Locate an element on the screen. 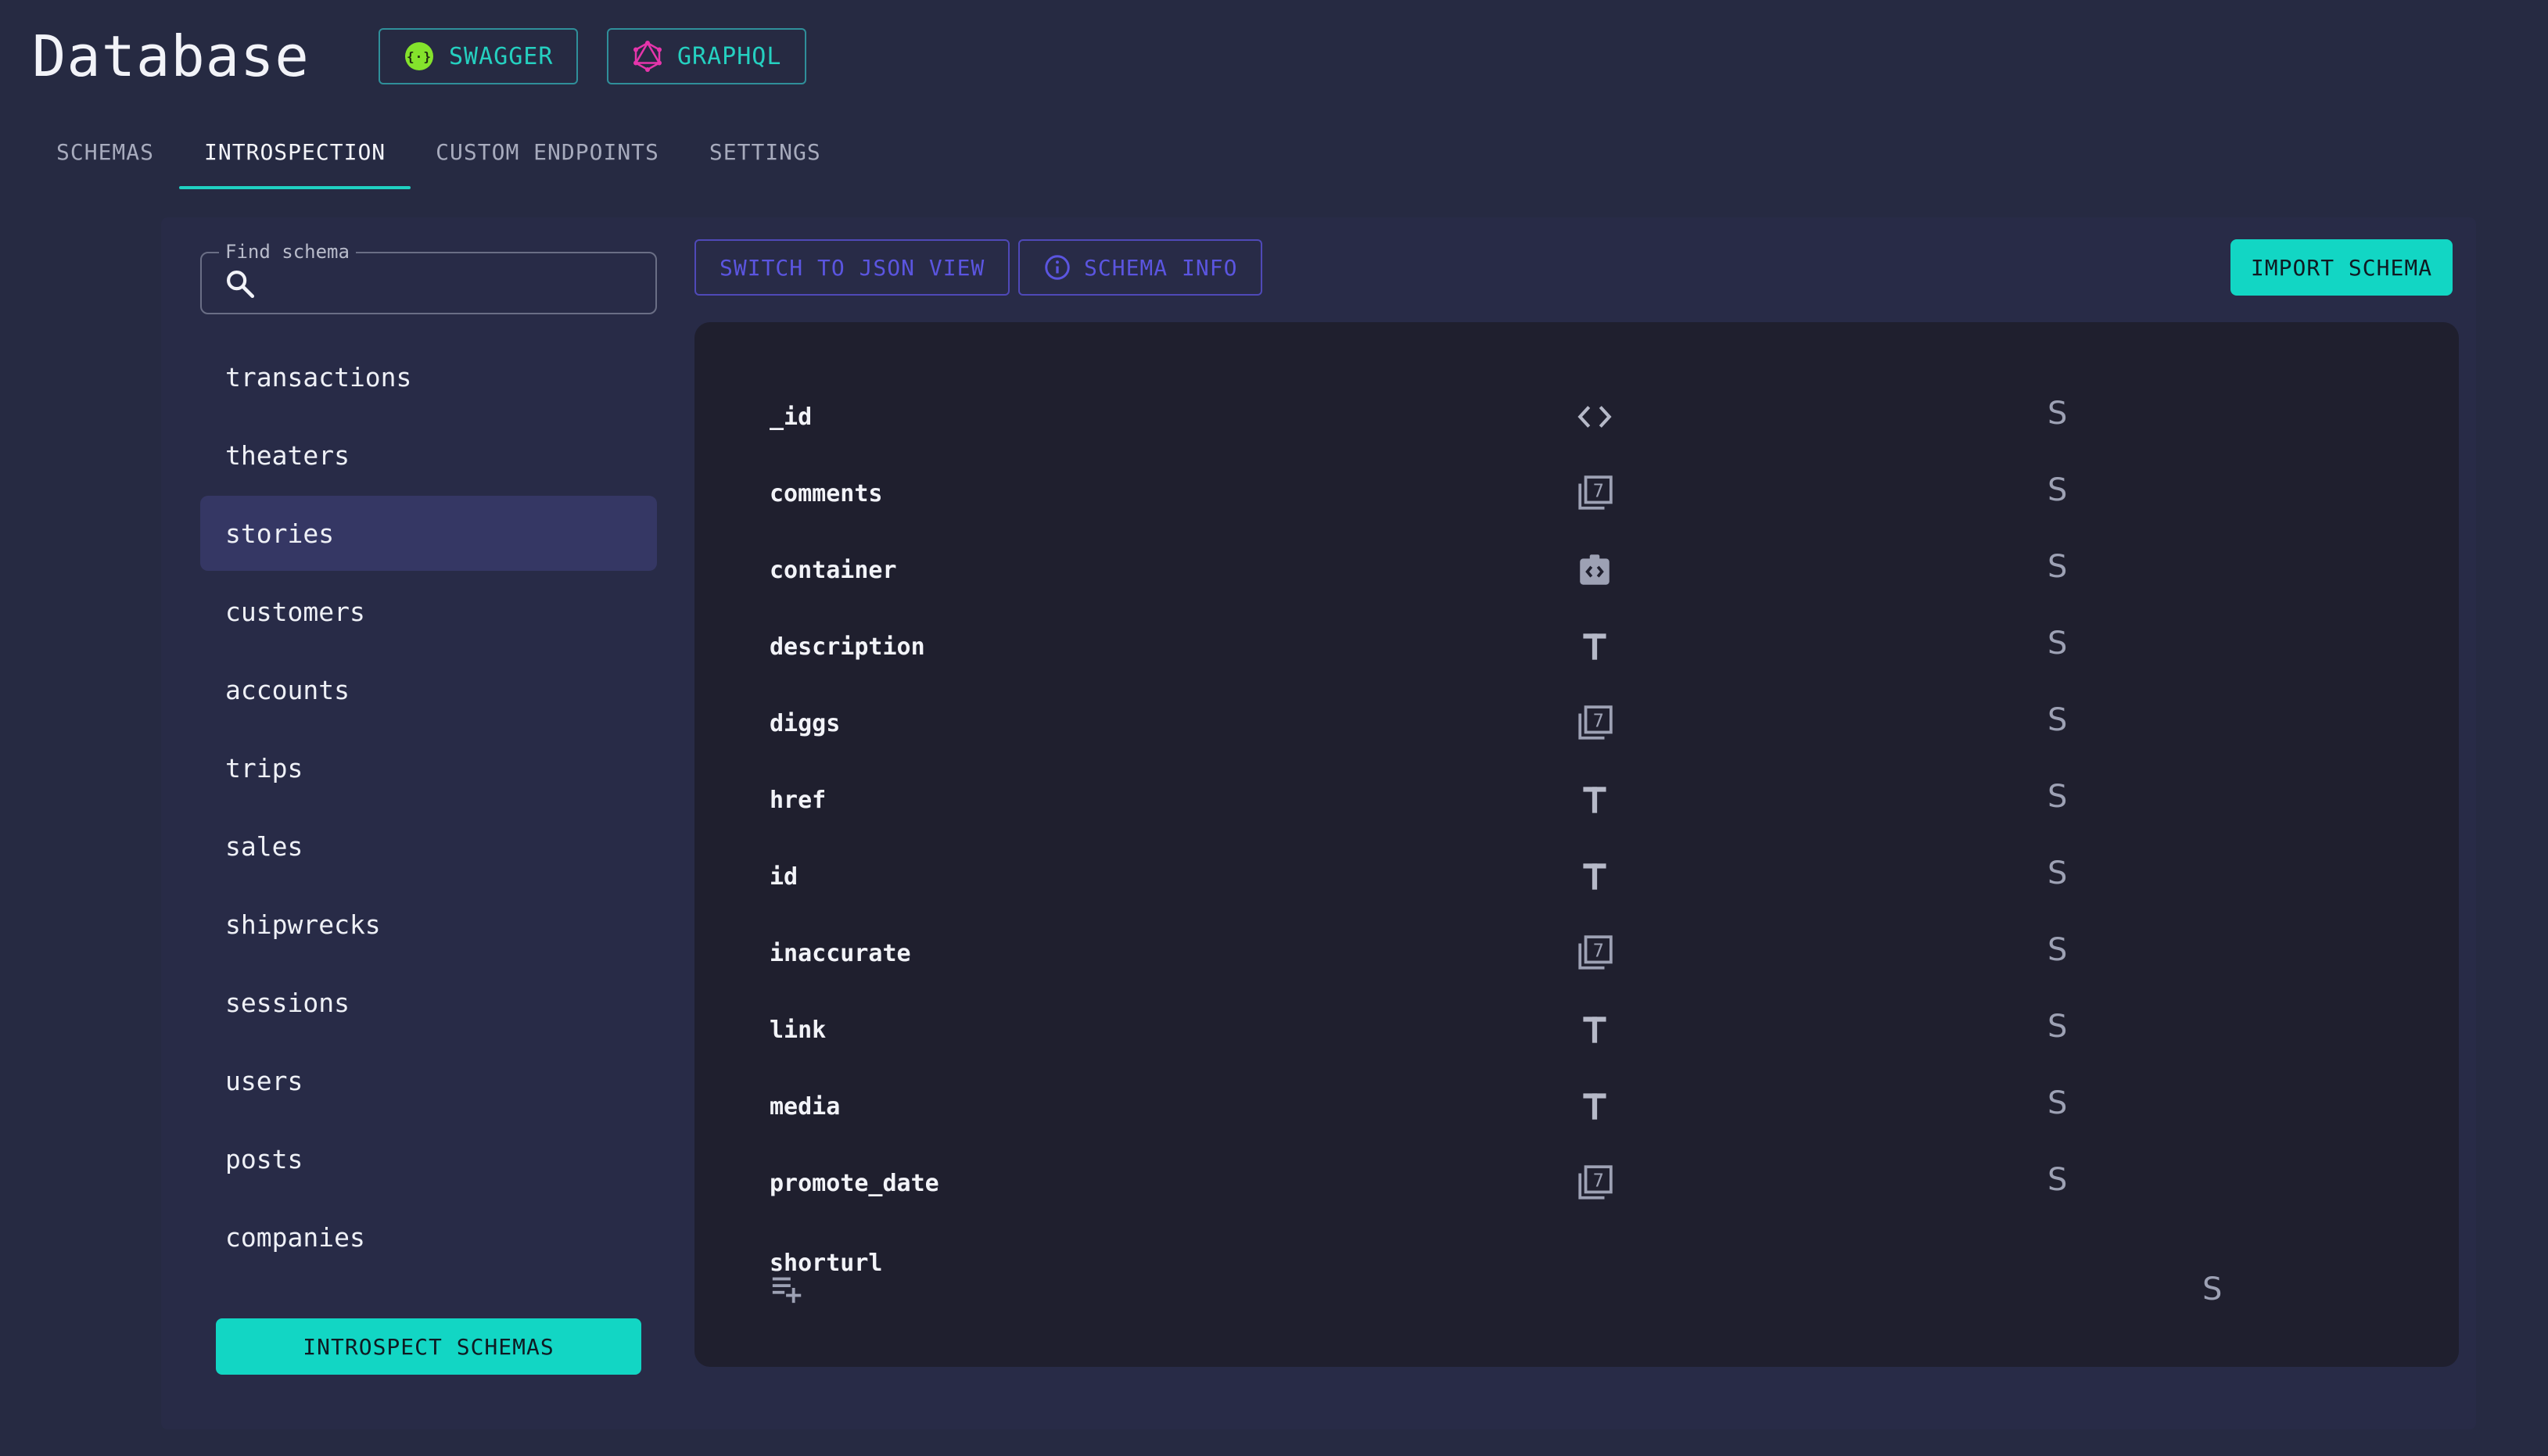 Image resolution: width=2548 pixels, height=1456 pixels. field-row-link: link S is located at coordinates (1576, 1030).